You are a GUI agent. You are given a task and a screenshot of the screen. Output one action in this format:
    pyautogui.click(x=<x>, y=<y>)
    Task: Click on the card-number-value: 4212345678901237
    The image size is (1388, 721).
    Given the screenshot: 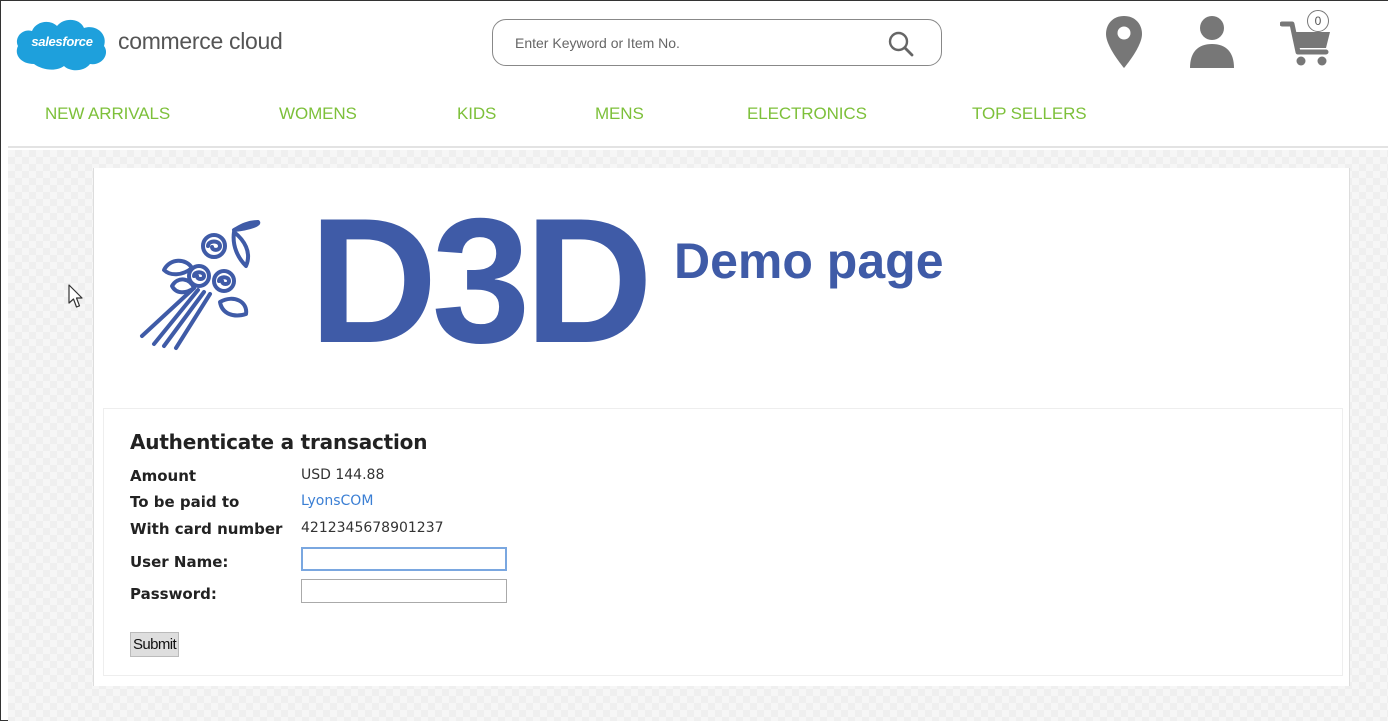 What is the action you would take?
    pyautogui.click(x=372, y=528)
    